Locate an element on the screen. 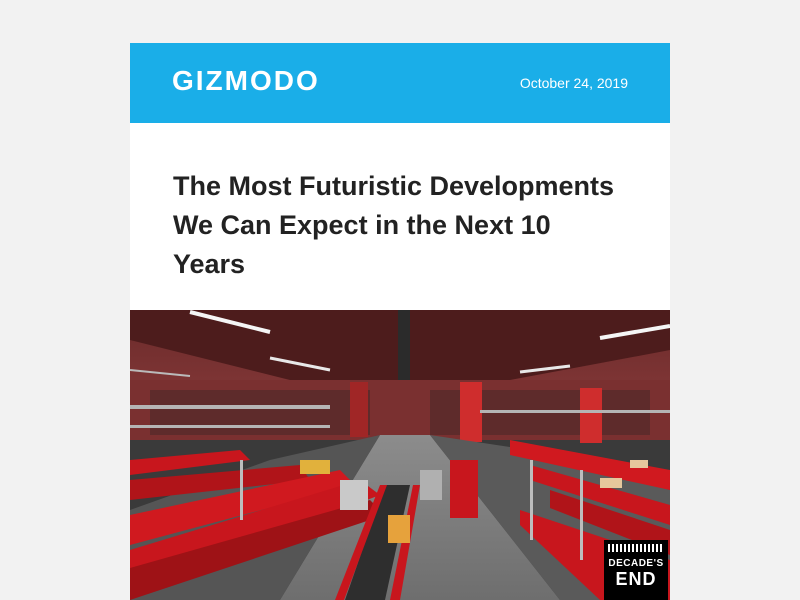 The height and width of the screenshot is (600, 800). publish-date: October 24, 2019 is located at coordinates (573, 83).